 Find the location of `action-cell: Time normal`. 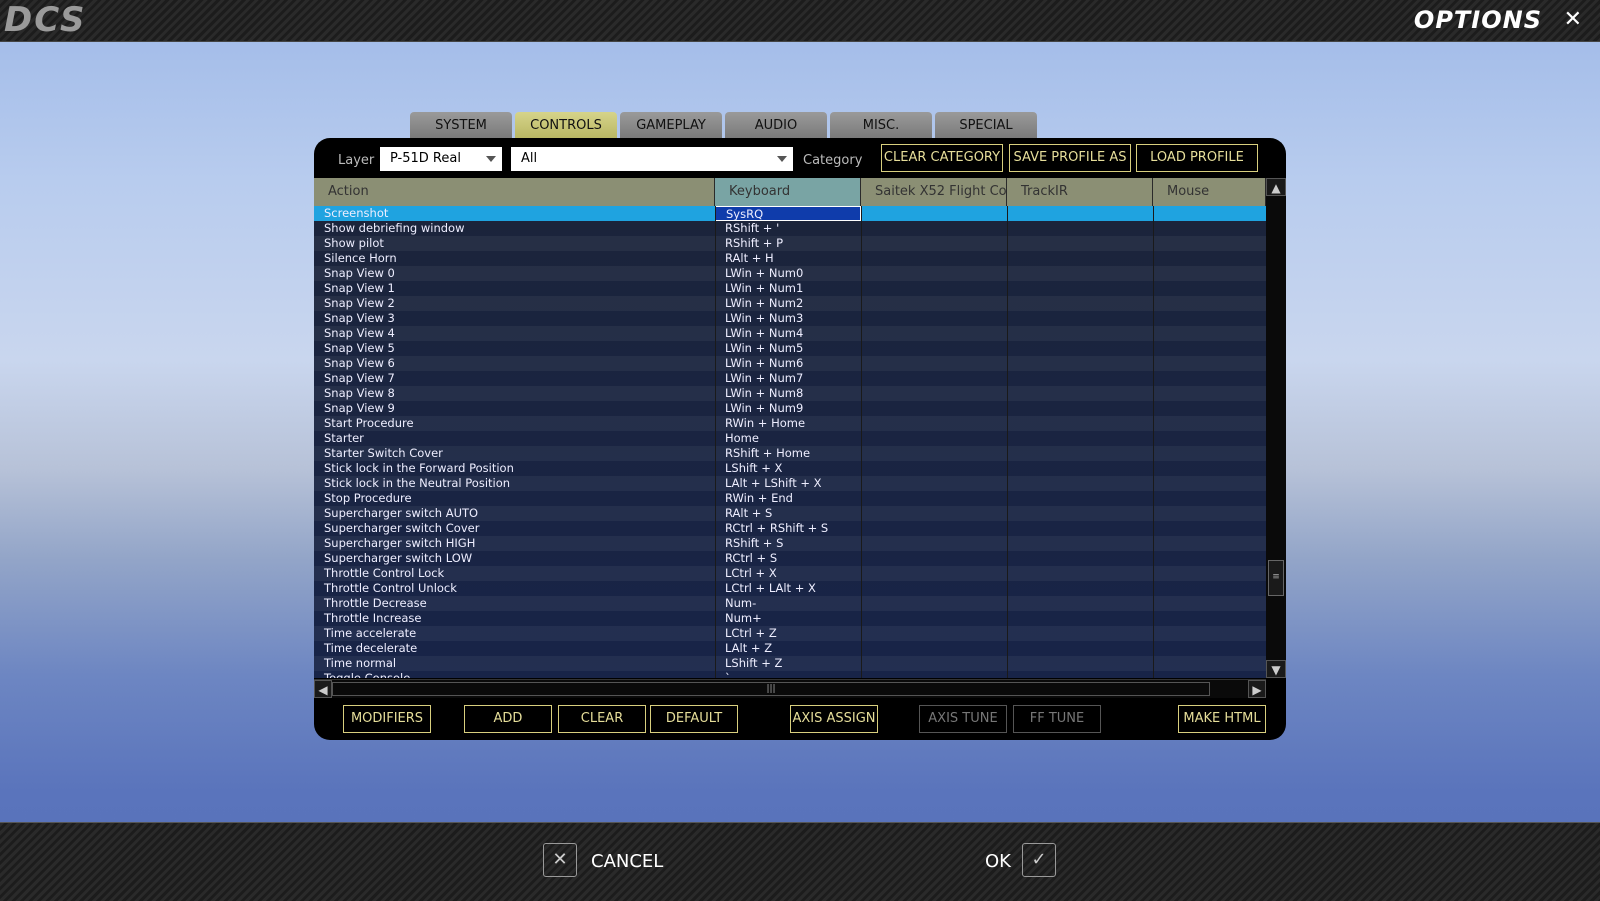

action-cell: Time normal is located at coordinates (514, 663).